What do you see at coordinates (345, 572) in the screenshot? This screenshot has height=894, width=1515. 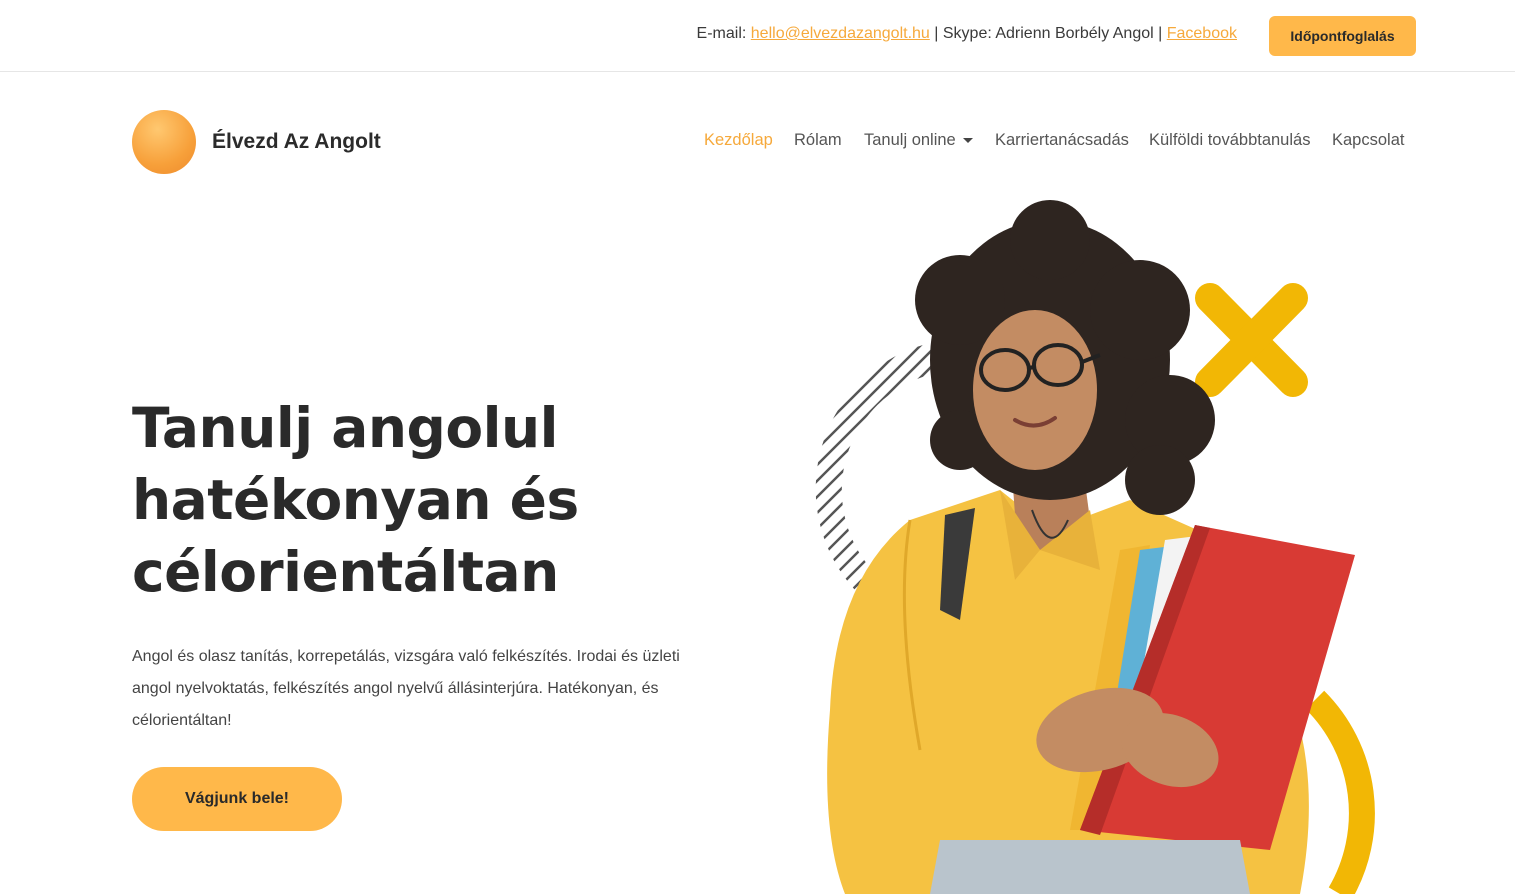 I see `hero-title-line: célorientáltan` at bounding box center [345, 572].